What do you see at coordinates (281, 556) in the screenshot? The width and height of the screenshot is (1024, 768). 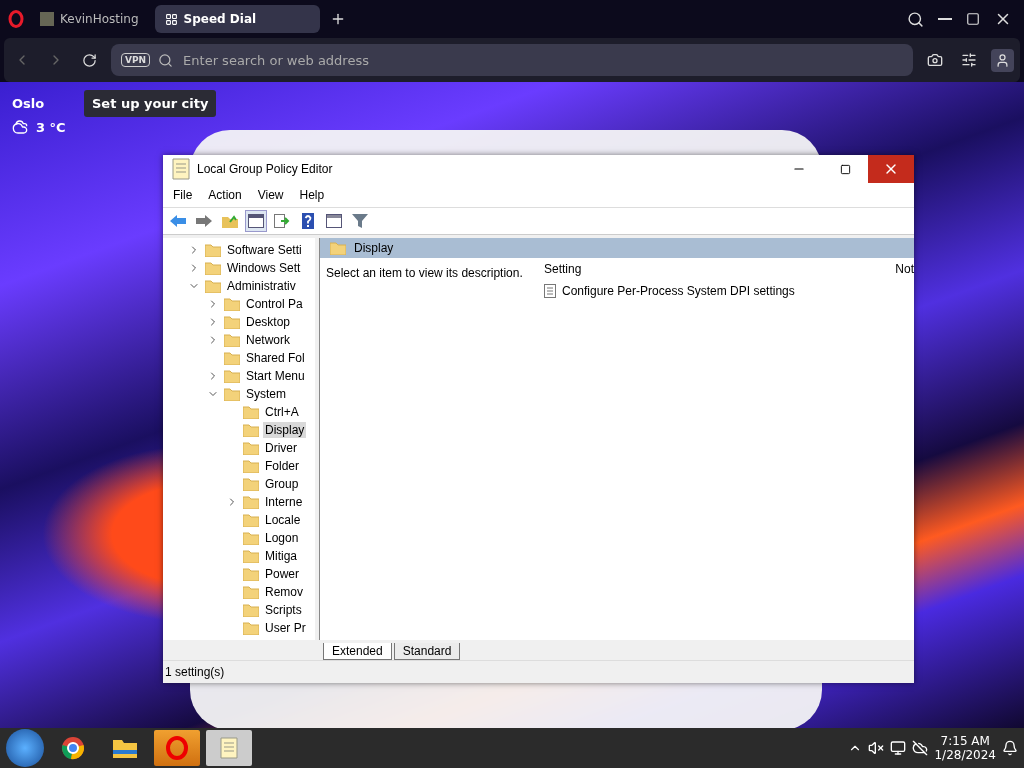 I see `tree-item: Mitiga` at bounding box center [281, 556].